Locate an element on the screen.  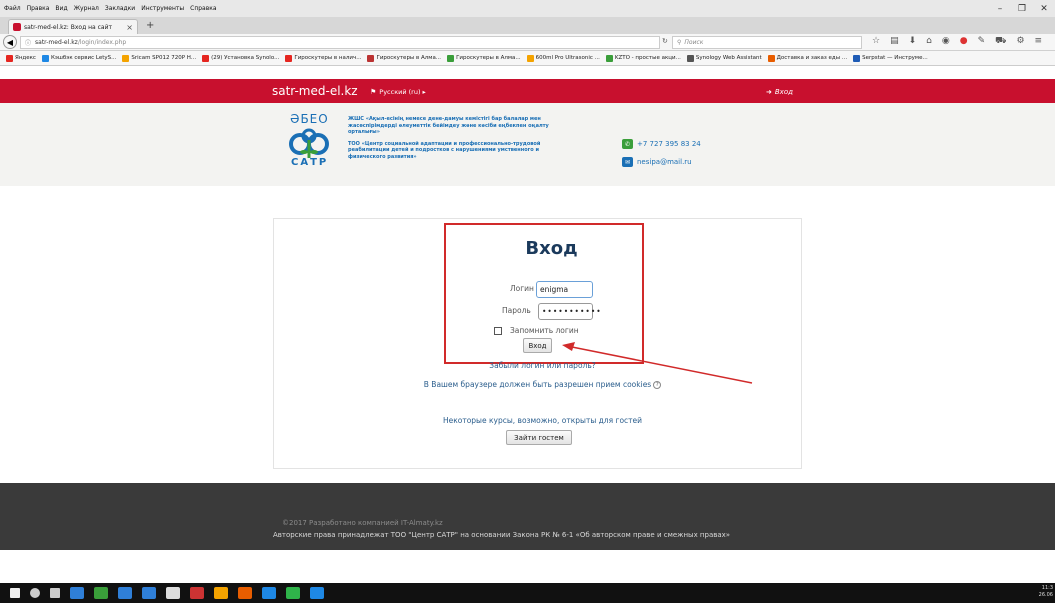
clock-date: 26.06 is located at coordinates (1045, 595).